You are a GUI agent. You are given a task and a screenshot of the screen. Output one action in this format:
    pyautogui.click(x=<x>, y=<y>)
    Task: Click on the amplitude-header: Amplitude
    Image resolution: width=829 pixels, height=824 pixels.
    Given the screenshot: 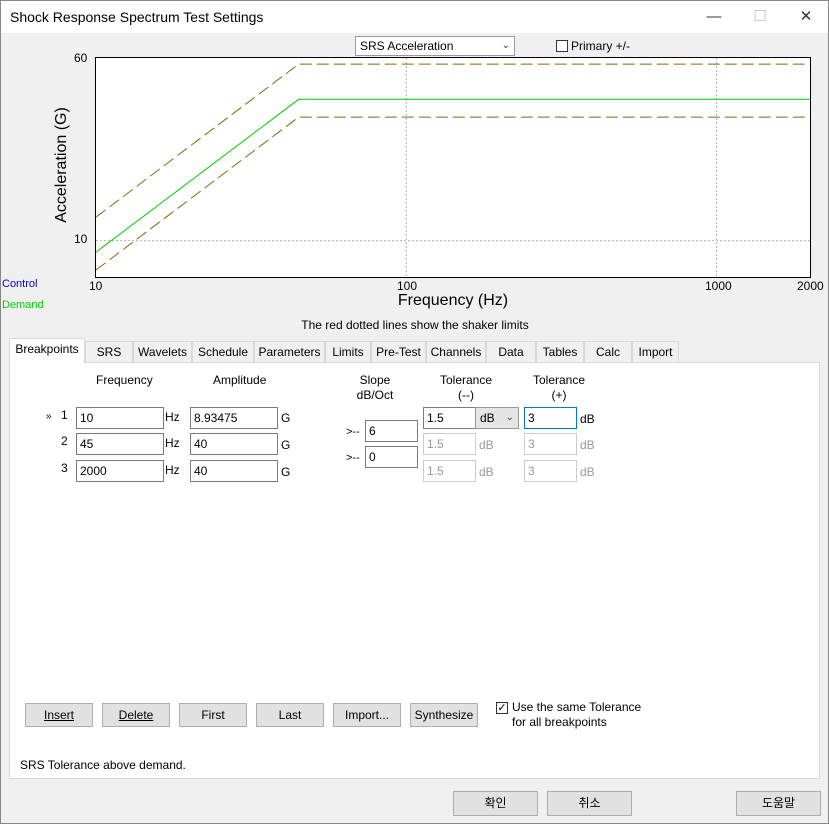 What is the action you would take?
    pyautogui.click(x=240, y=380)
    